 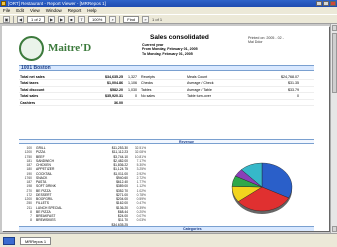 What do you see at coordinates (52, 19) in the screenshot?
I see `next-page-icon: ▶` at bounding box center [52, 19].